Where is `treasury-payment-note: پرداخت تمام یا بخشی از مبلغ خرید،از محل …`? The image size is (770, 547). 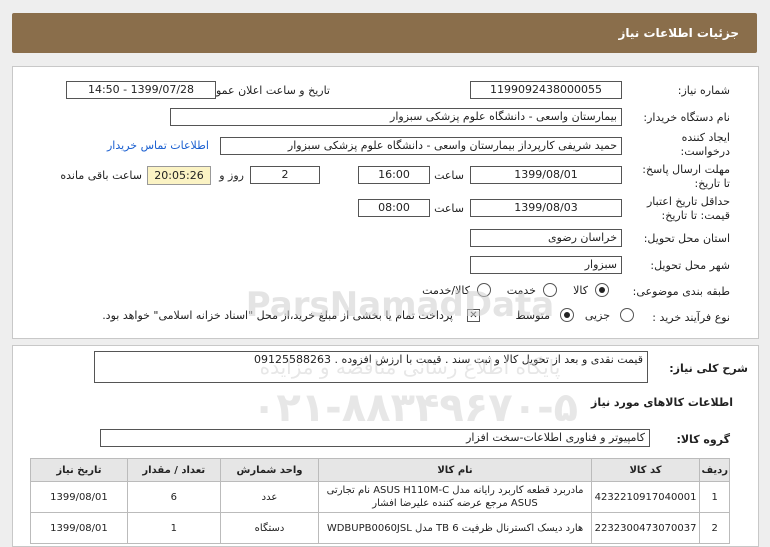 treasury-payment-note: پرداخت تمام یا بخشی از مبلغ خرید،از محل … is located at coordinates (277, 315).